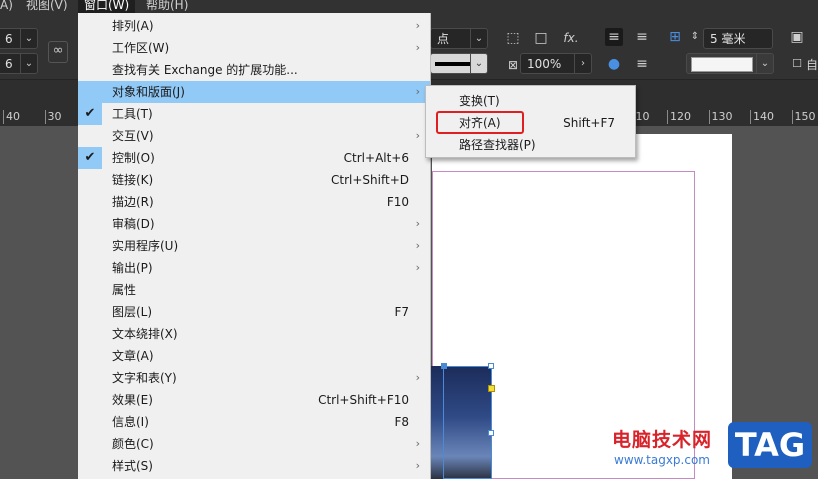 Image resolution: width=818 pixels, height=479 pixels. I want to click on submenu-item-transform: 变换(T), so click(530, 101).